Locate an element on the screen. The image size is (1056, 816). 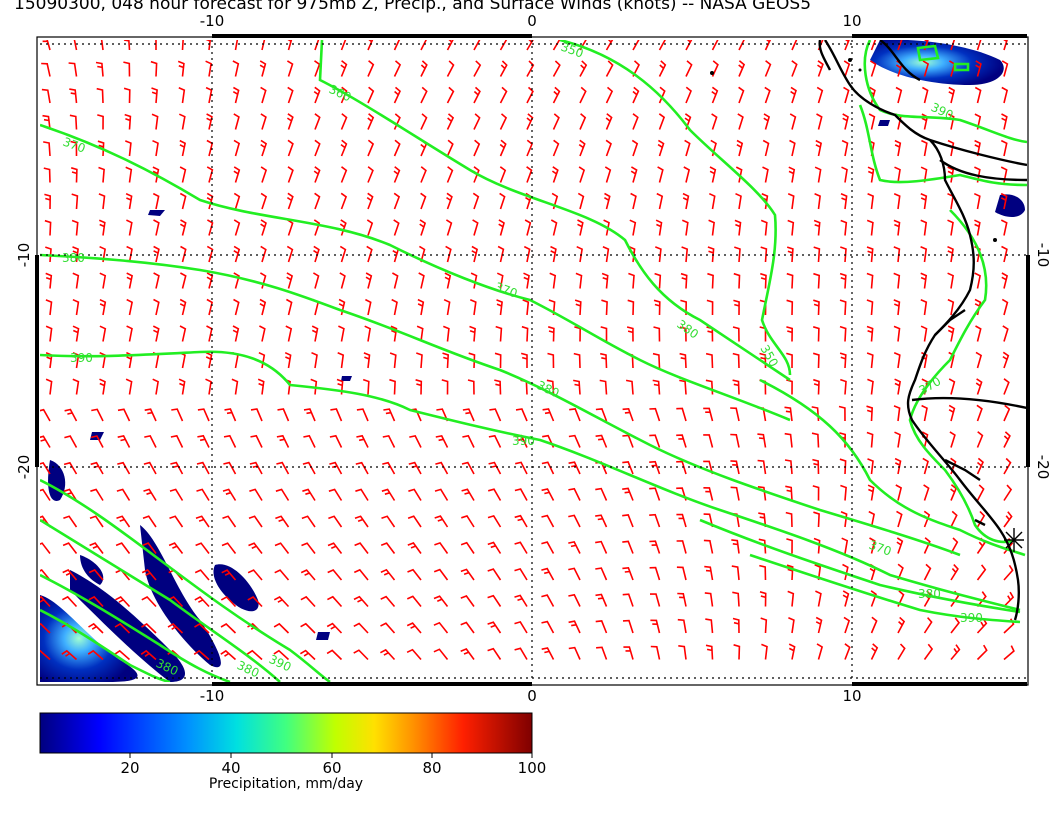
colorbar-tick: 80 is located at coordinates (431, 768).